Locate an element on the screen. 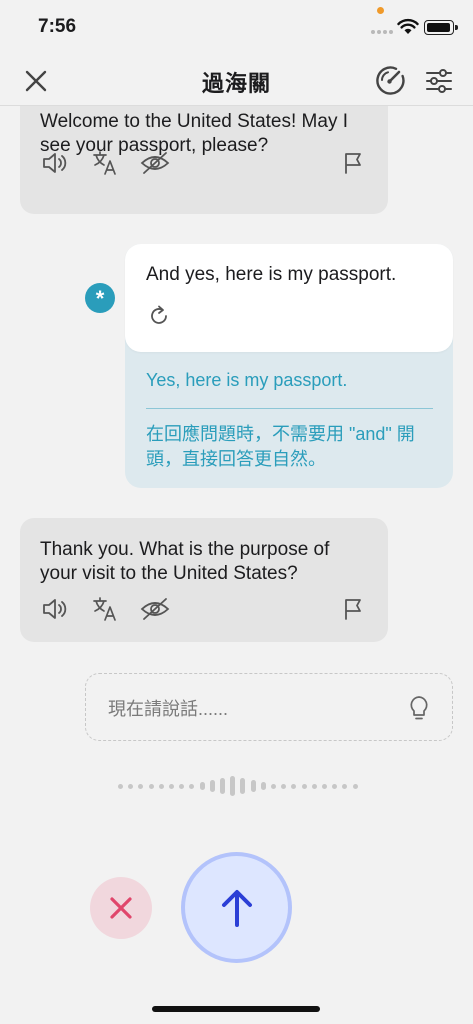  home-indicator is located at coordinates (236, 1009).